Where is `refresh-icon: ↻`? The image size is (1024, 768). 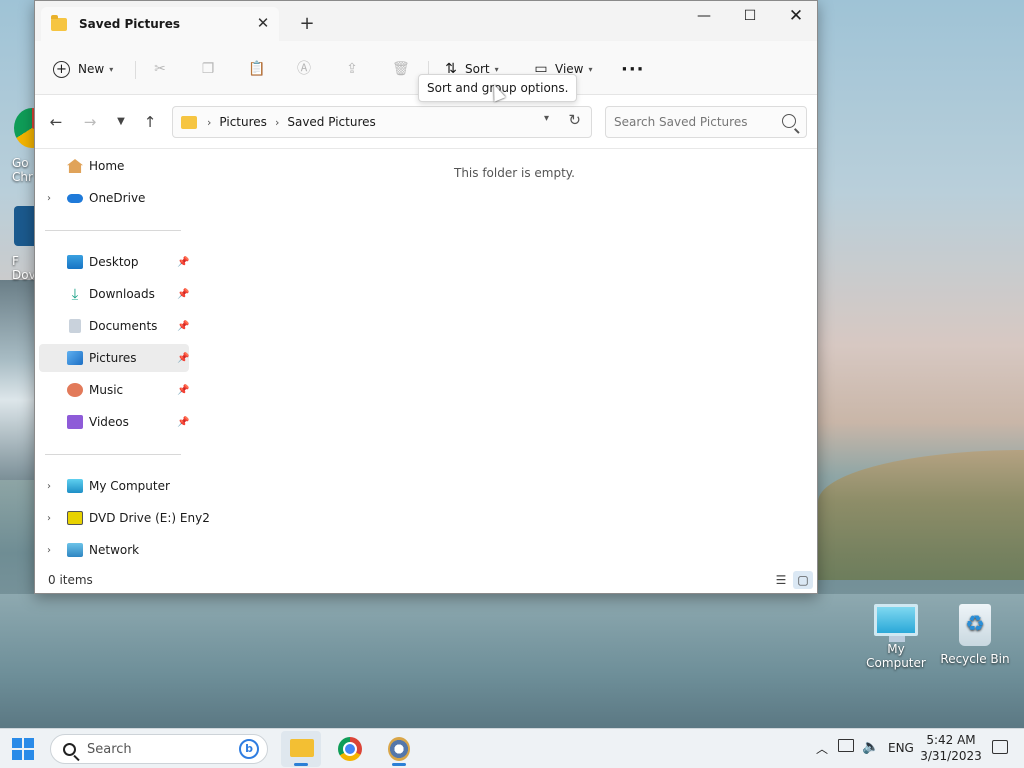
refresh-icon: ↻ is located at coordinates (574, 120).